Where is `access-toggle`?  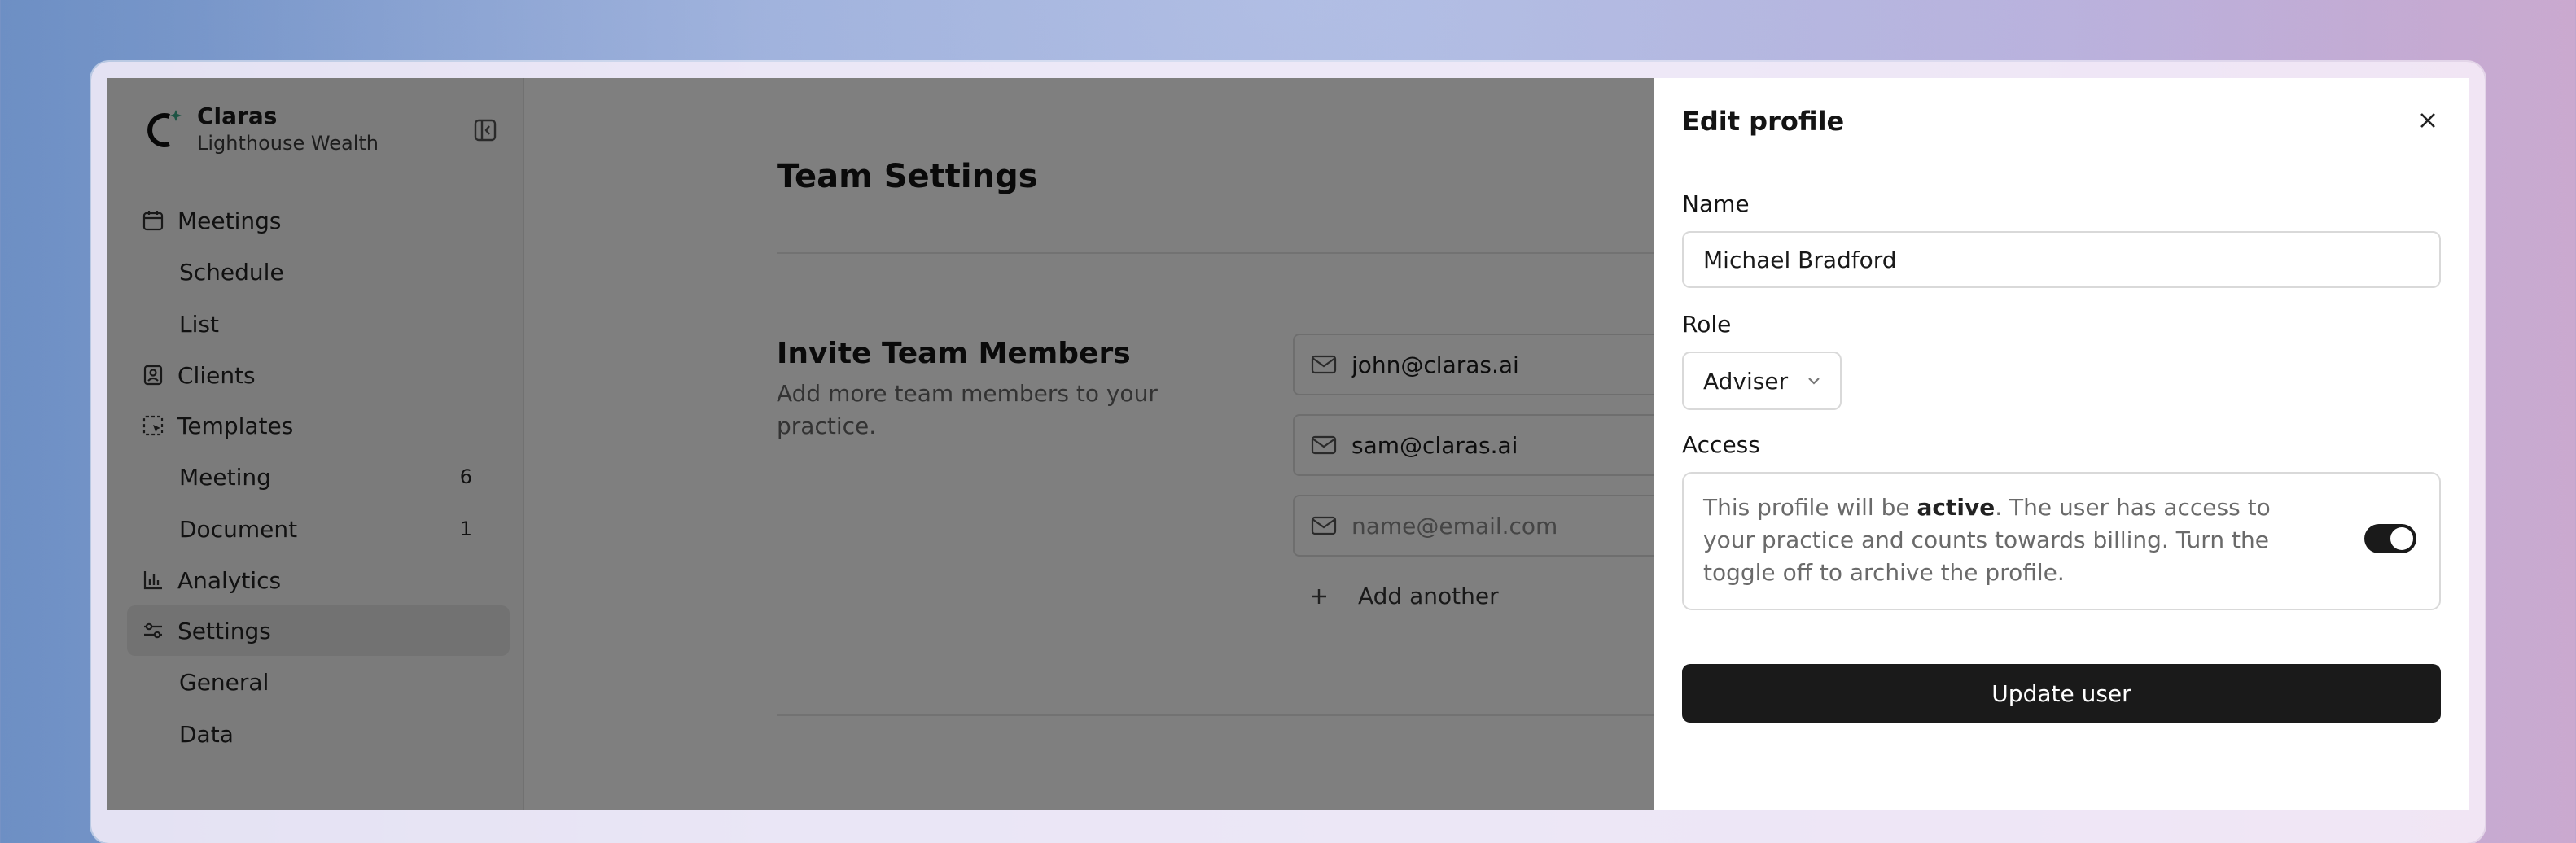 access-toggle is located at coordinates (2390, 538).